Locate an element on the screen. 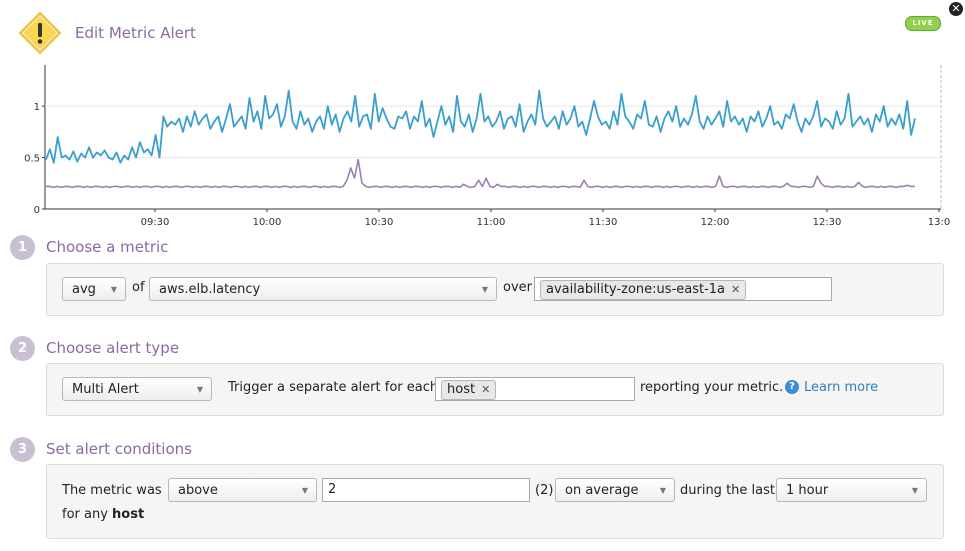  x-tick-label: 09:30 is located at coordinates (155, 222).